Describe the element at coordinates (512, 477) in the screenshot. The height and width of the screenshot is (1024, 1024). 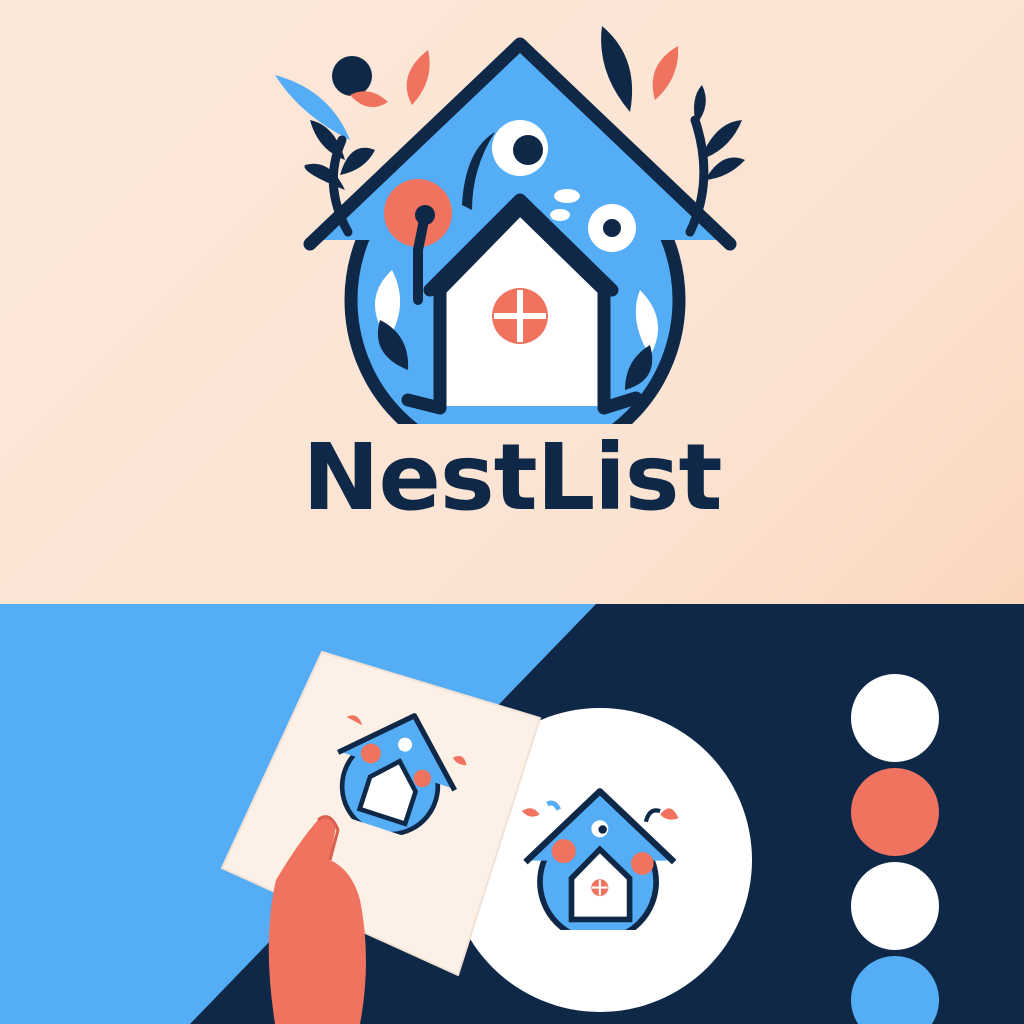
I see `brand-wordmark: NestList` at that location.